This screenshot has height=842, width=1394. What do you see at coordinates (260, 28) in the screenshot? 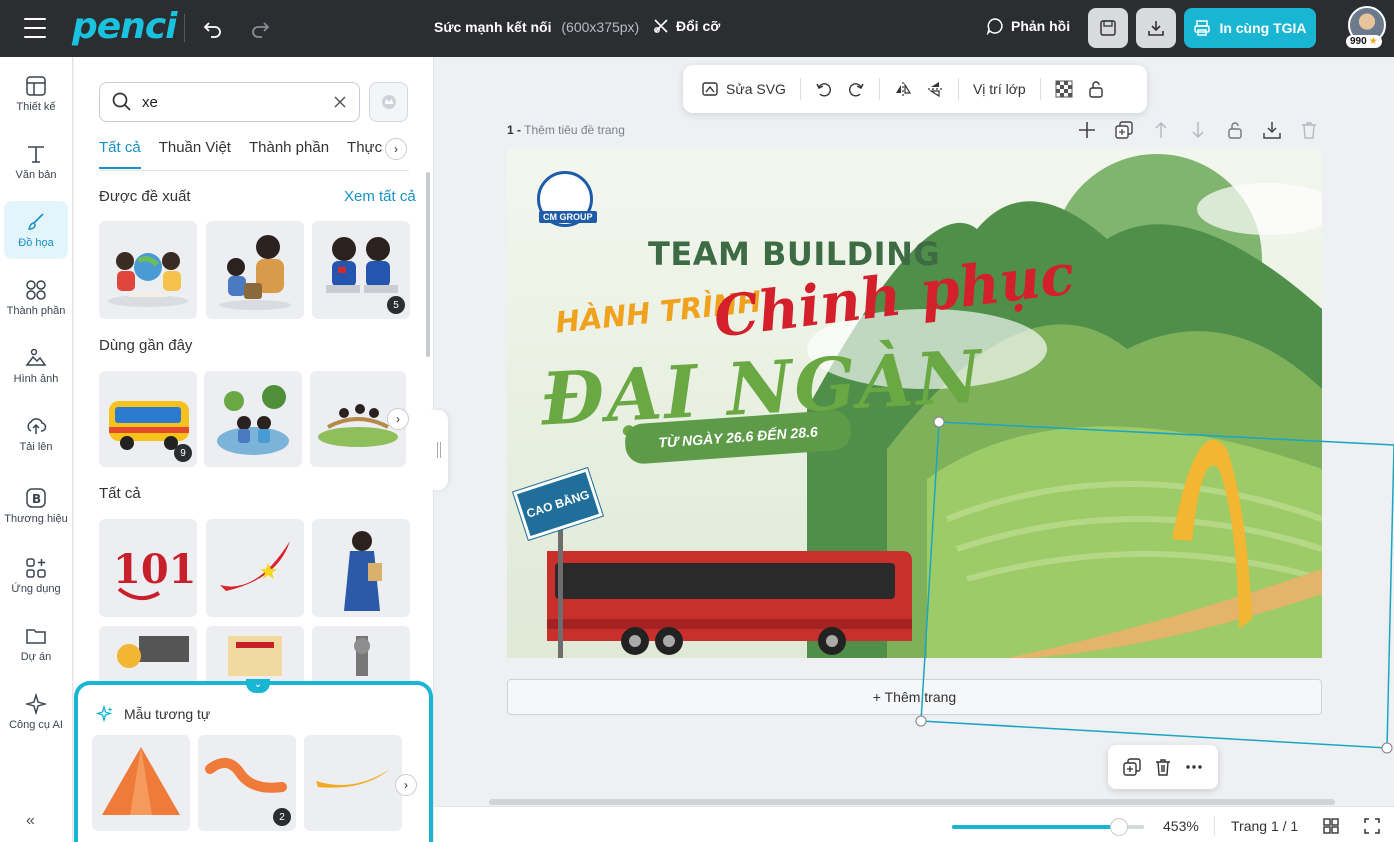
I see `redo-icon` at bounding box center [260, 28].